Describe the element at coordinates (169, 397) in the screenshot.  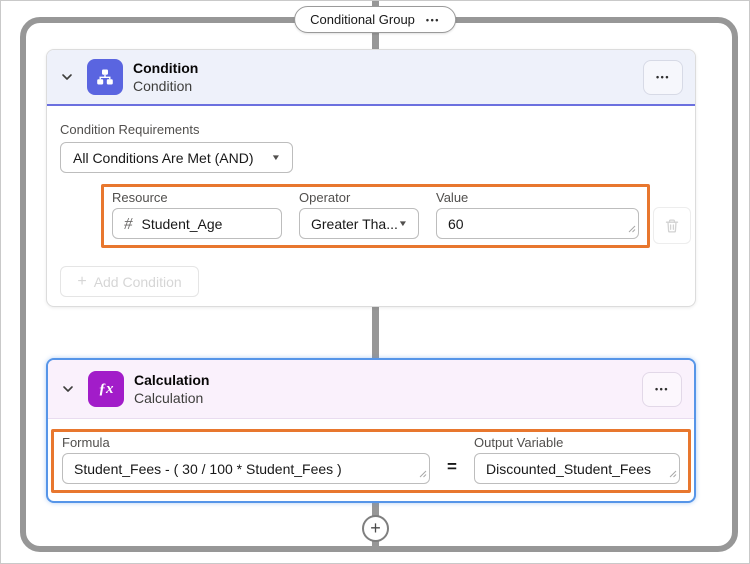
I see `calculation-subtitle: Calculation` at that location.